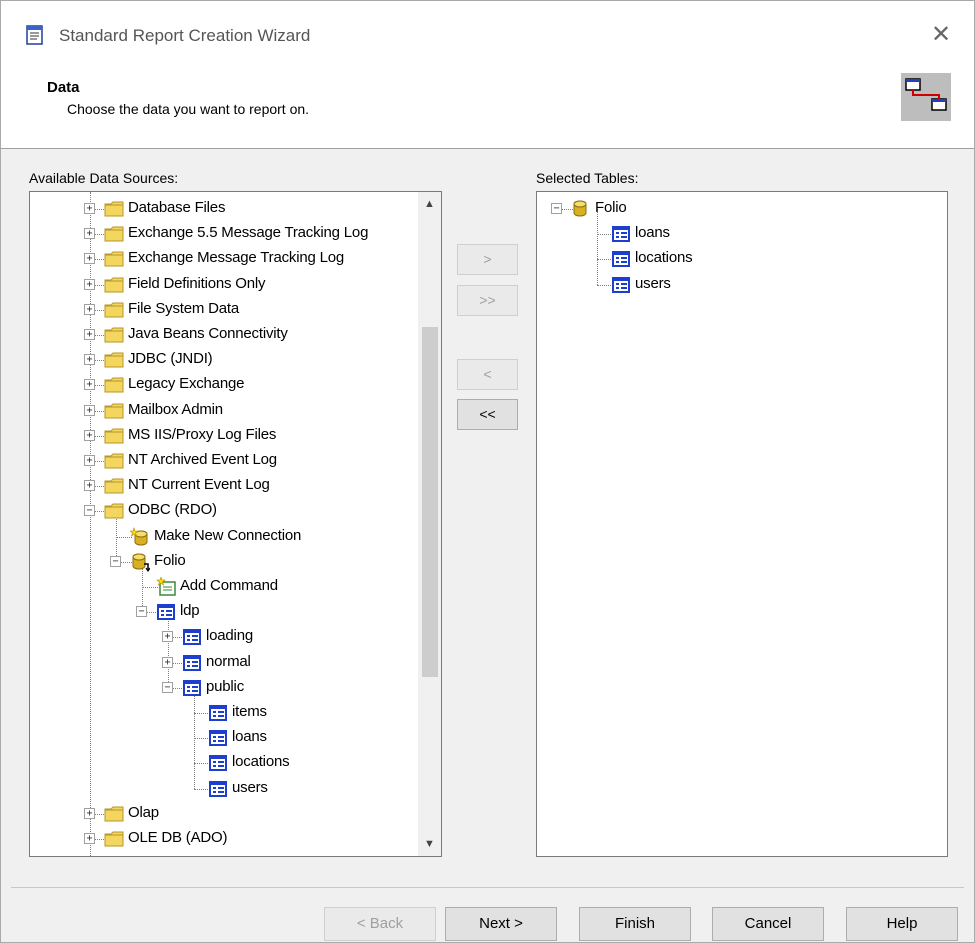 The width and height of the screenshot is (975, 943). I want to click on tree-item-label: File System Data, so click(183, 308).